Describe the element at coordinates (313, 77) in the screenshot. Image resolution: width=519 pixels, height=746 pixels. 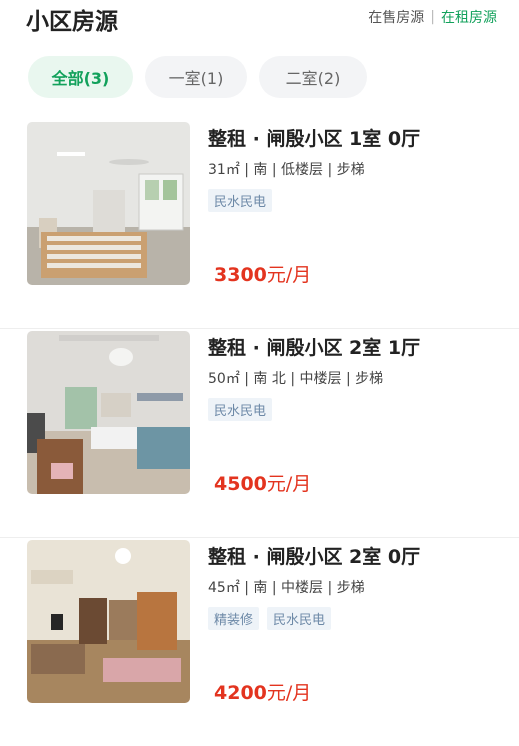
I see `tab-two-room: 二室(2)` at that location.